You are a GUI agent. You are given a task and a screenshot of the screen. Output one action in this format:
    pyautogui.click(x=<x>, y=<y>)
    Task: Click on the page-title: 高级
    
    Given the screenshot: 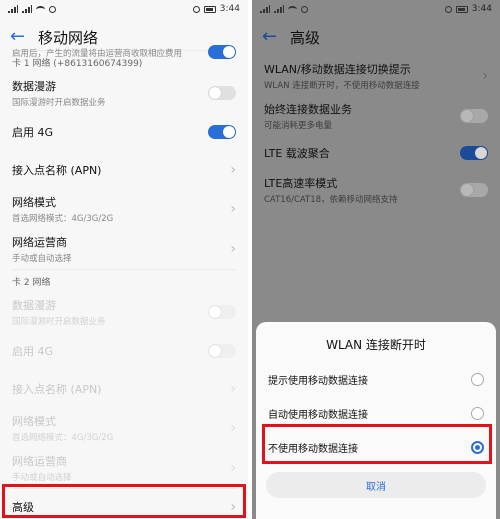 What is the action you would take?
    pyautogui.click(x=305, y=37)
    